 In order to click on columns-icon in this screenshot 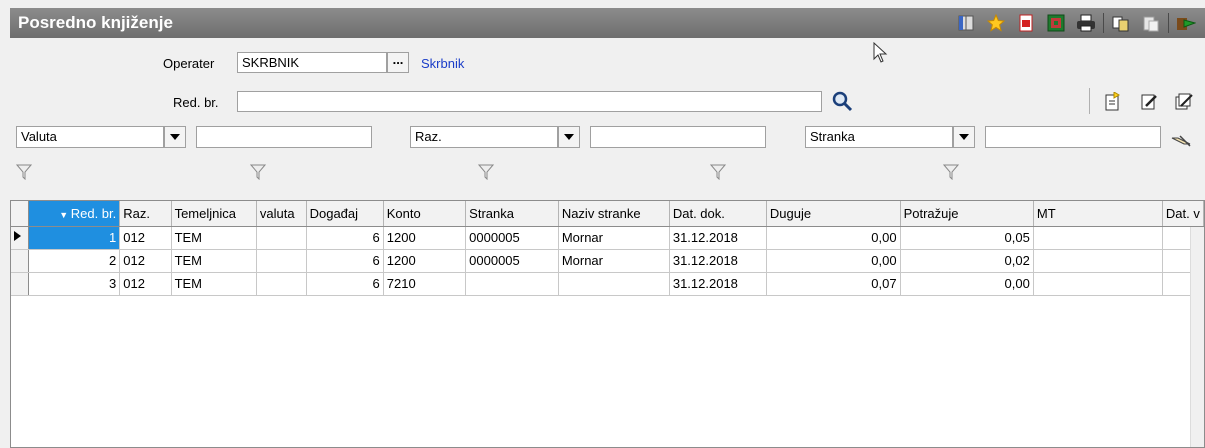, I will do `click(966, 23)`.